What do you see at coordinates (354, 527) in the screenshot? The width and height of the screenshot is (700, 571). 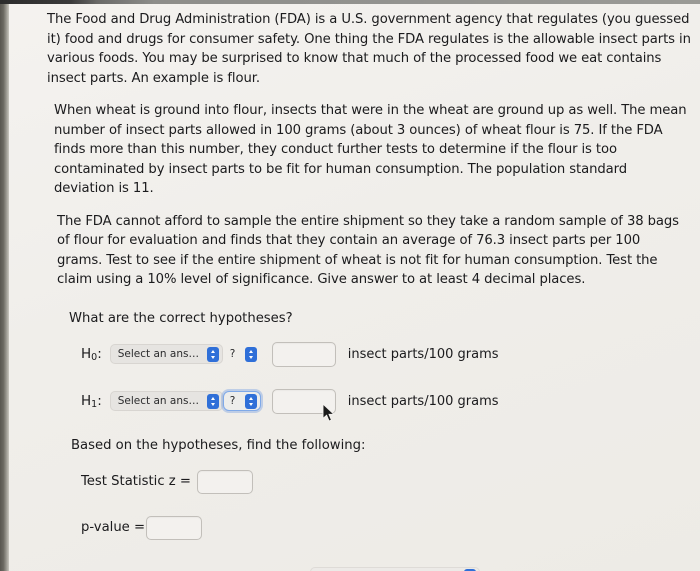 I see `p-value-row: p-value =` at bounding box center [354, 527].